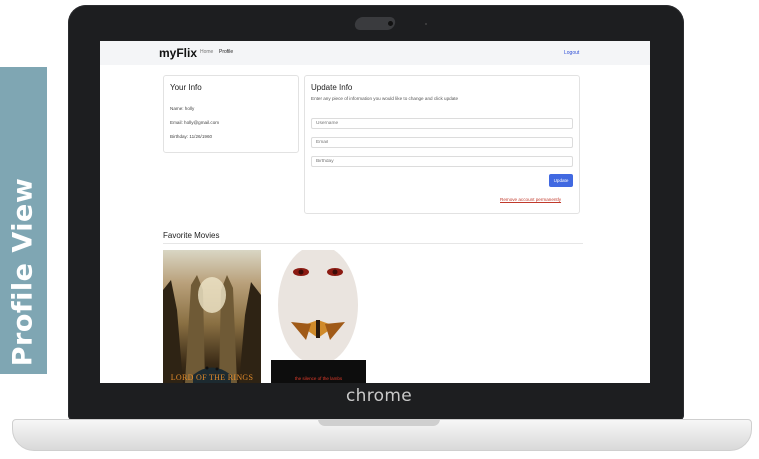  I want to click on lambs-artwork, so click(318, 316).